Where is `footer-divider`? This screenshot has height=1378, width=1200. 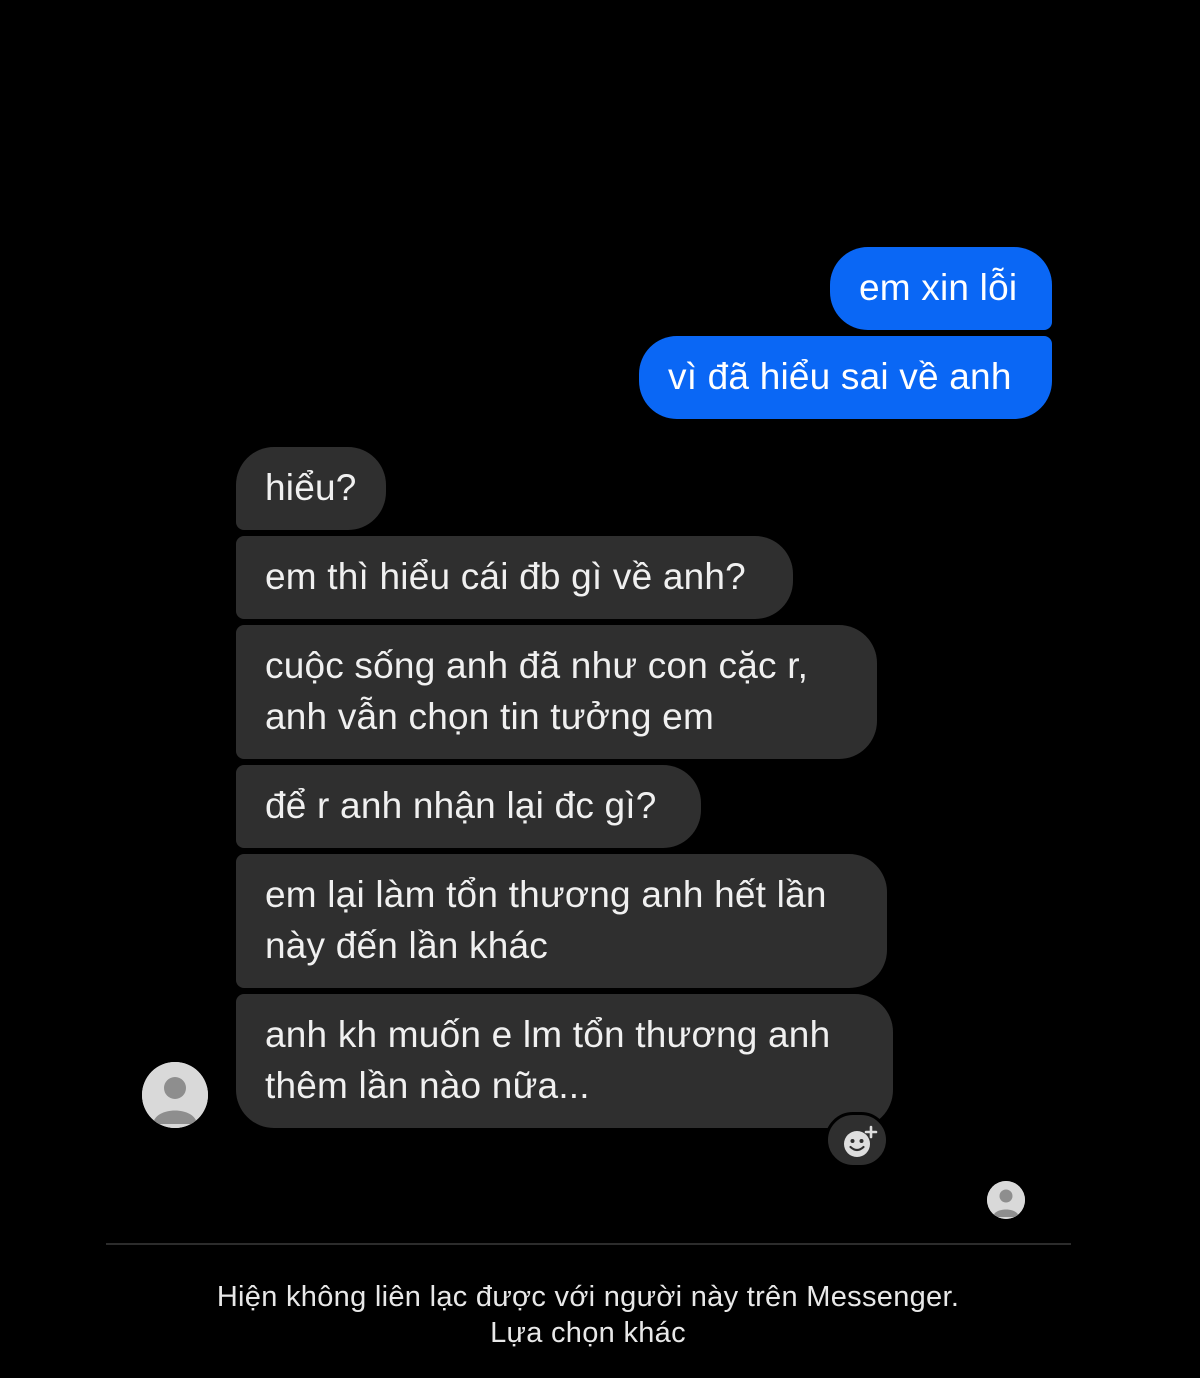 footer-divider is located at coordinates (588, 1244).